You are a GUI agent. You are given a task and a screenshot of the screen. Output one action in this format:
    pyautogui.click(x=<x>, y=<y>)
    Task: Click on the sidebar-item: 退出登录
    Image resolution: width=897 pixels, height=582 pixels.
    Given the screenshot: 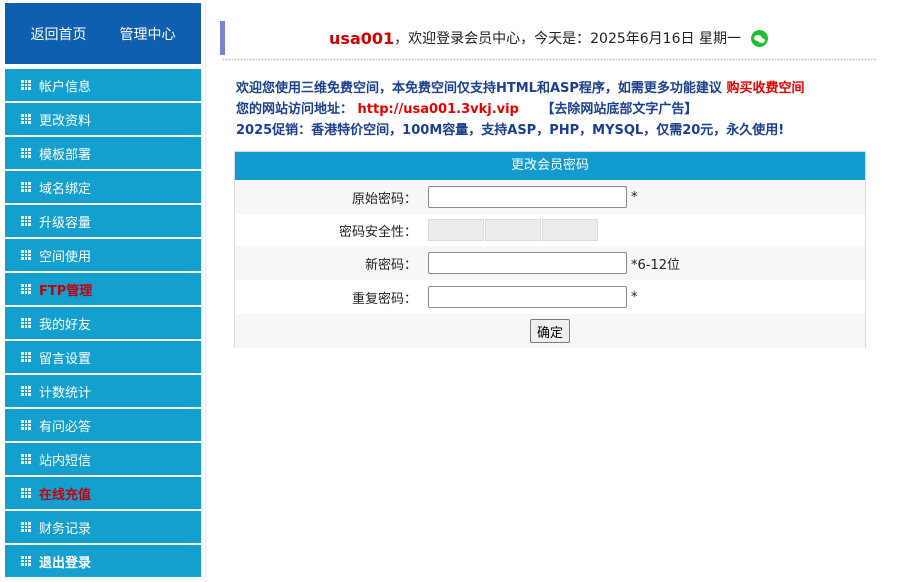 What is the action you would take?
    pyautogui.click(x=103, y=561)
    